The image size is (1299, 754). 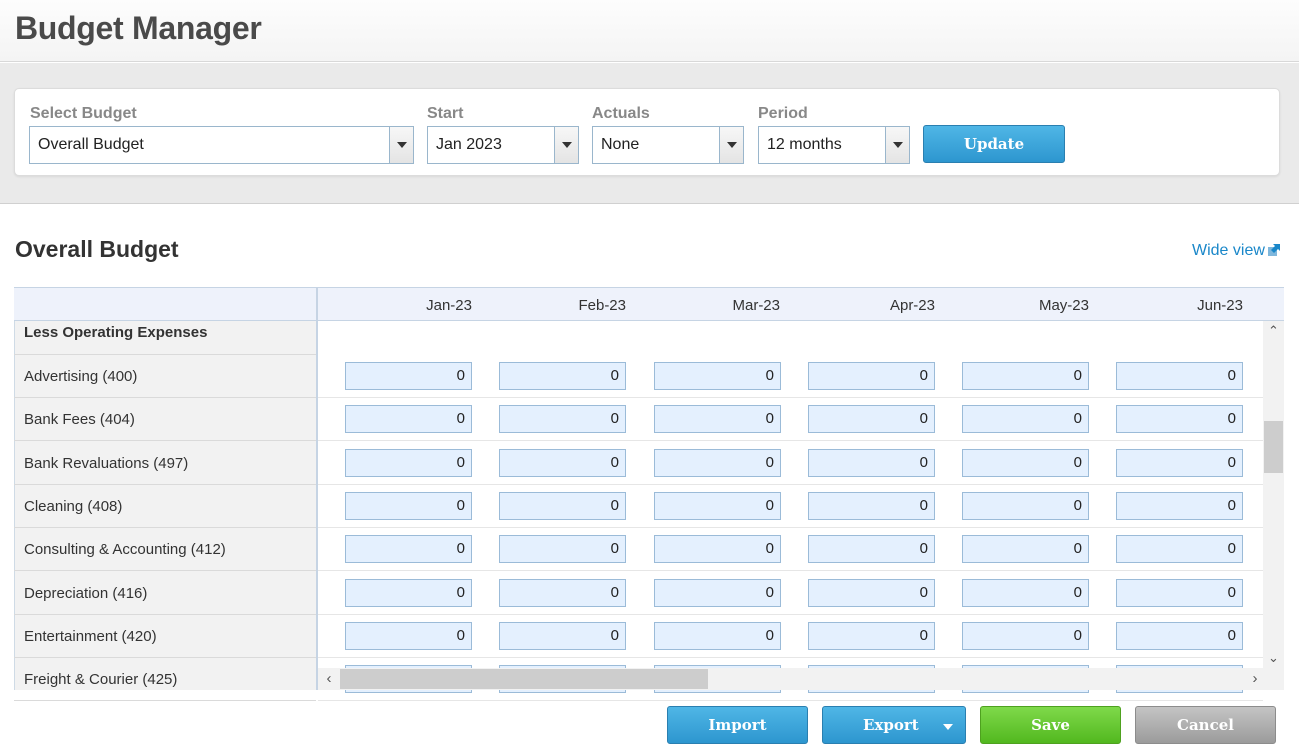 What do you see at coordinates (503, 145) in the screenshot?
I see `start-dropdown: Jan 2023` at bounding box center [503, 145].